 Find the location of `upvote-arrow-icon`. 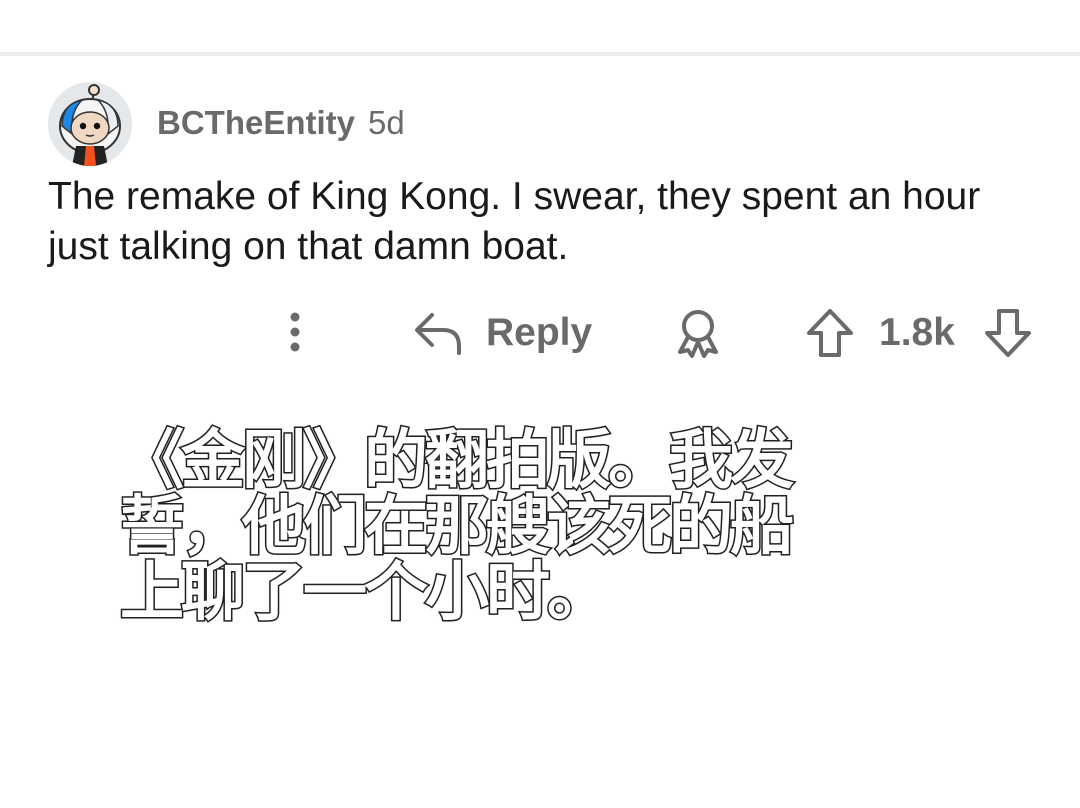

upvote-arrow-icon is located at coordinates (830, 333).